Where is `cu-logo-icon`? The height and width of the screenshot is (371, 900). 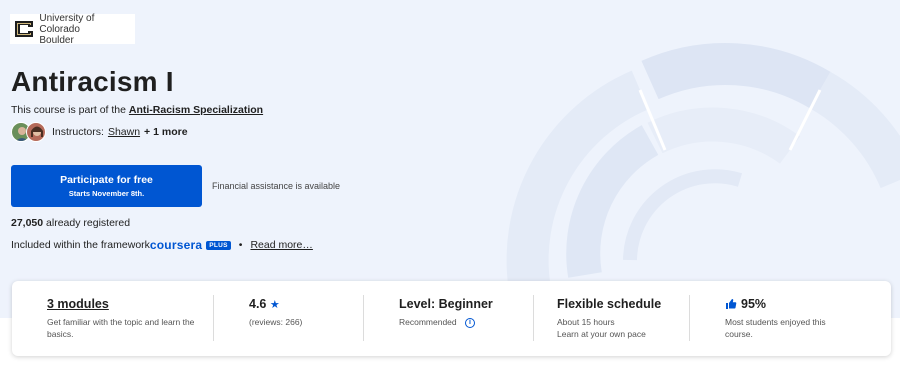 cu-logo-icon is located at coordinates (23, 29).